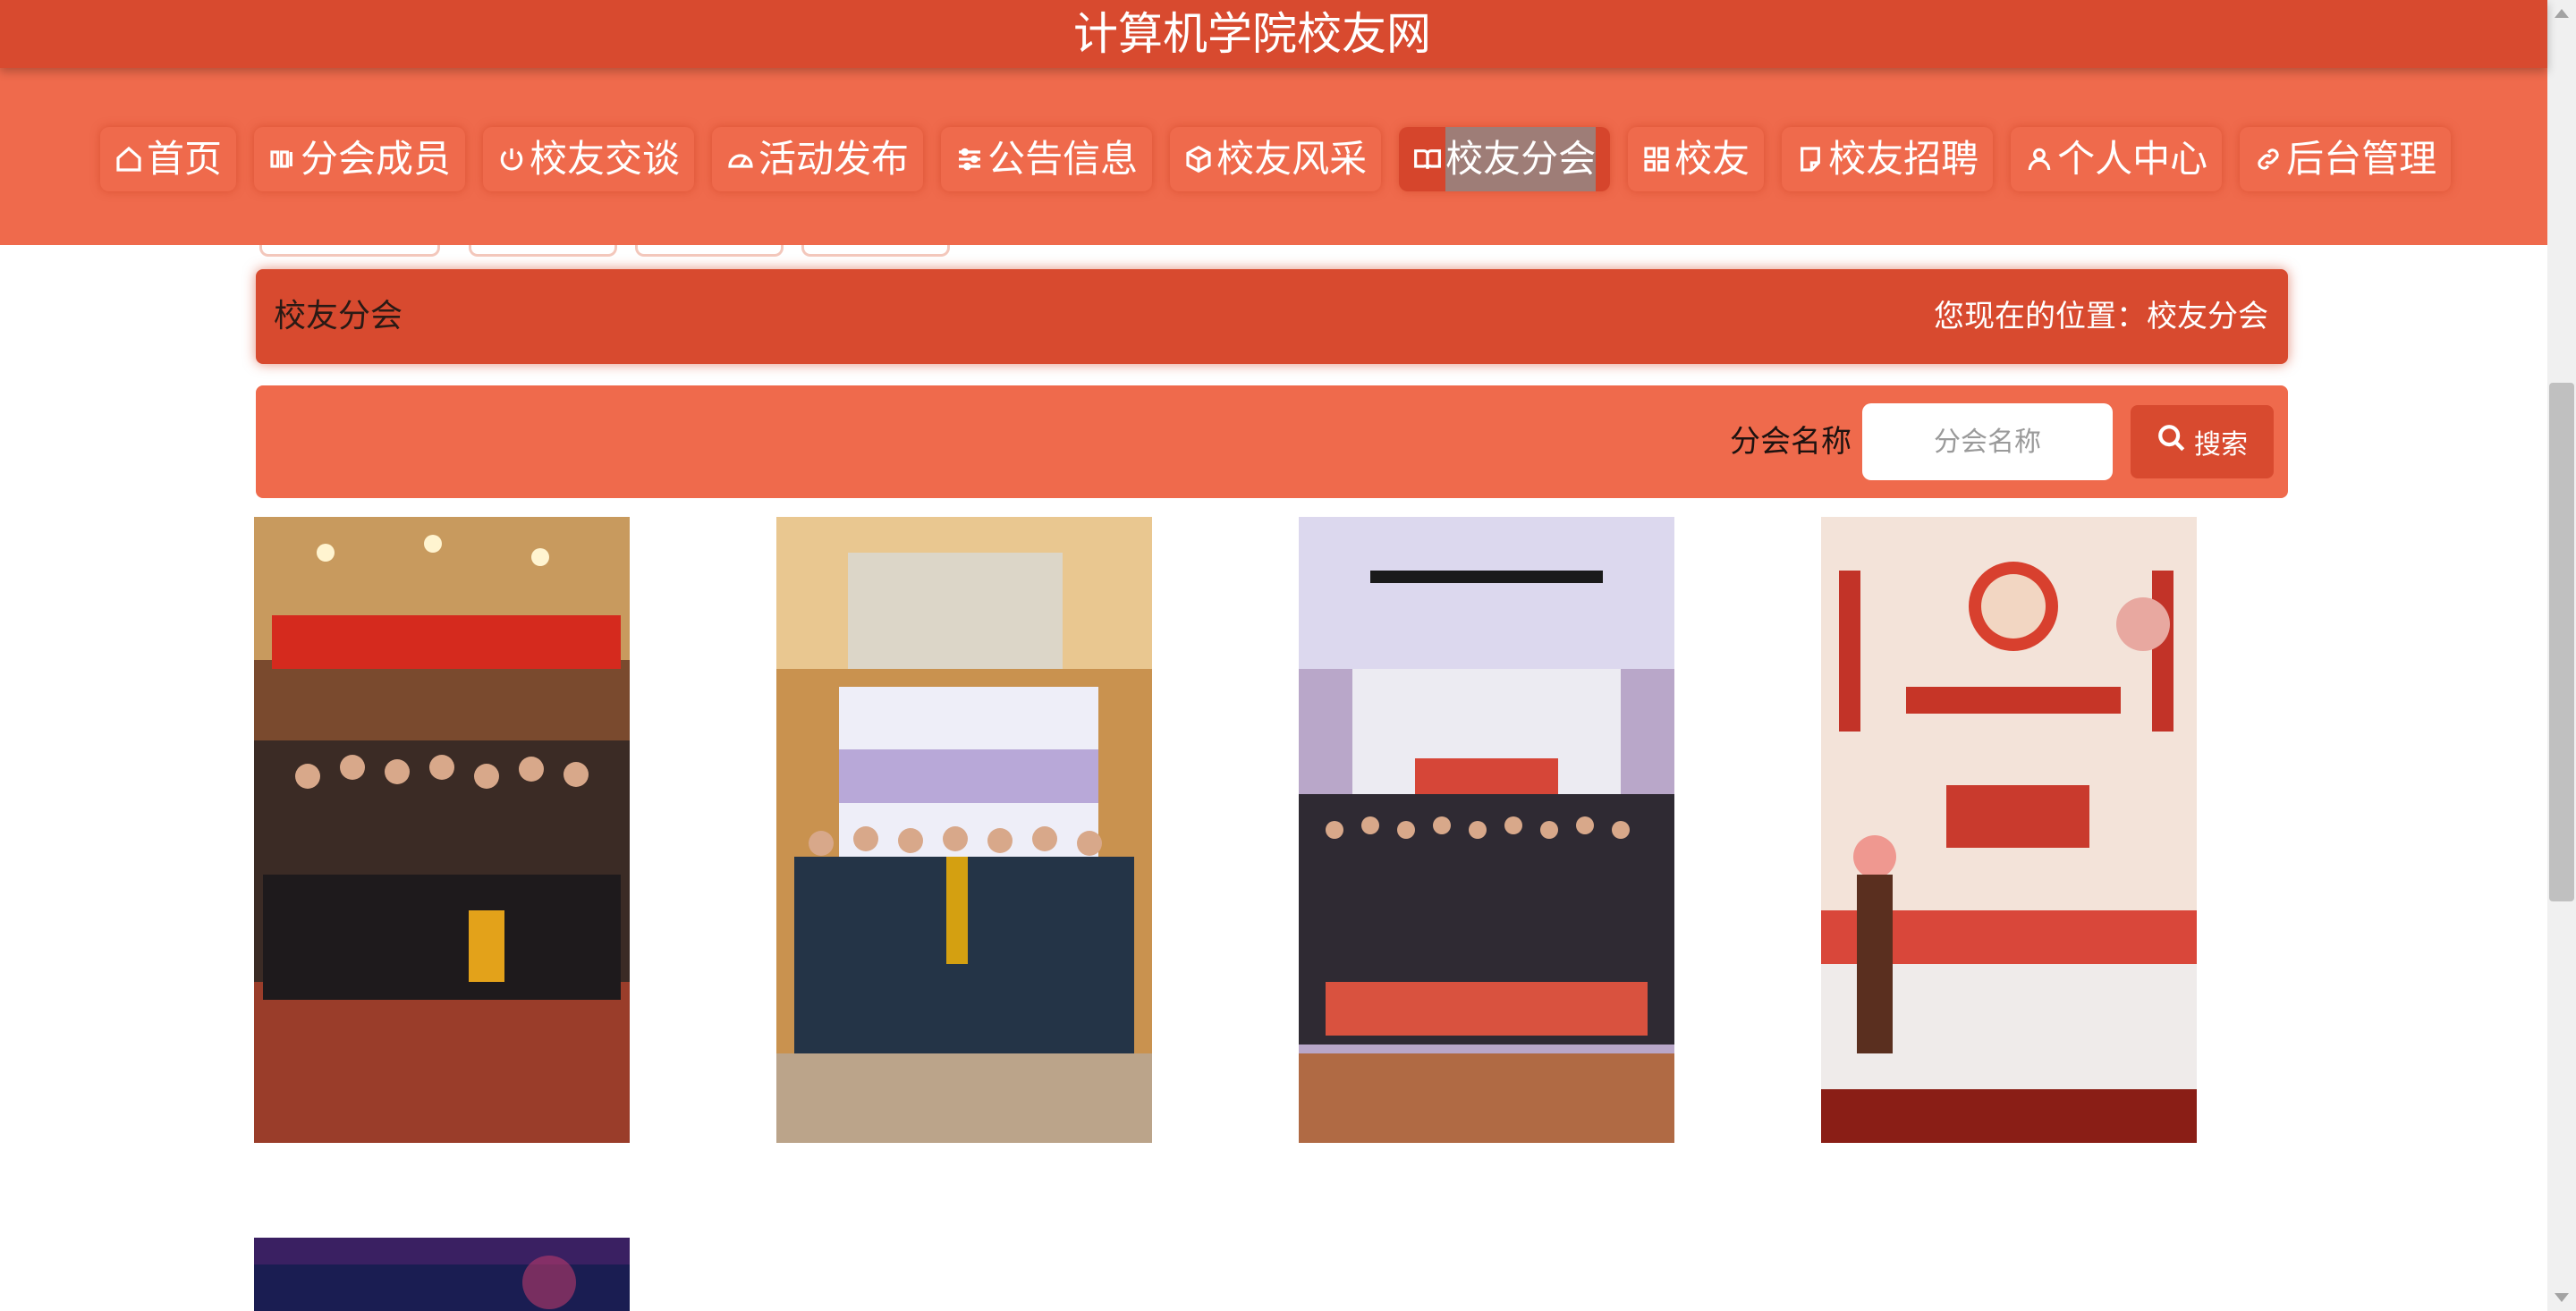  Describe the element at coordinates (2562, 1297) in the screenshot. I see `scroll-down-icon` at that location.